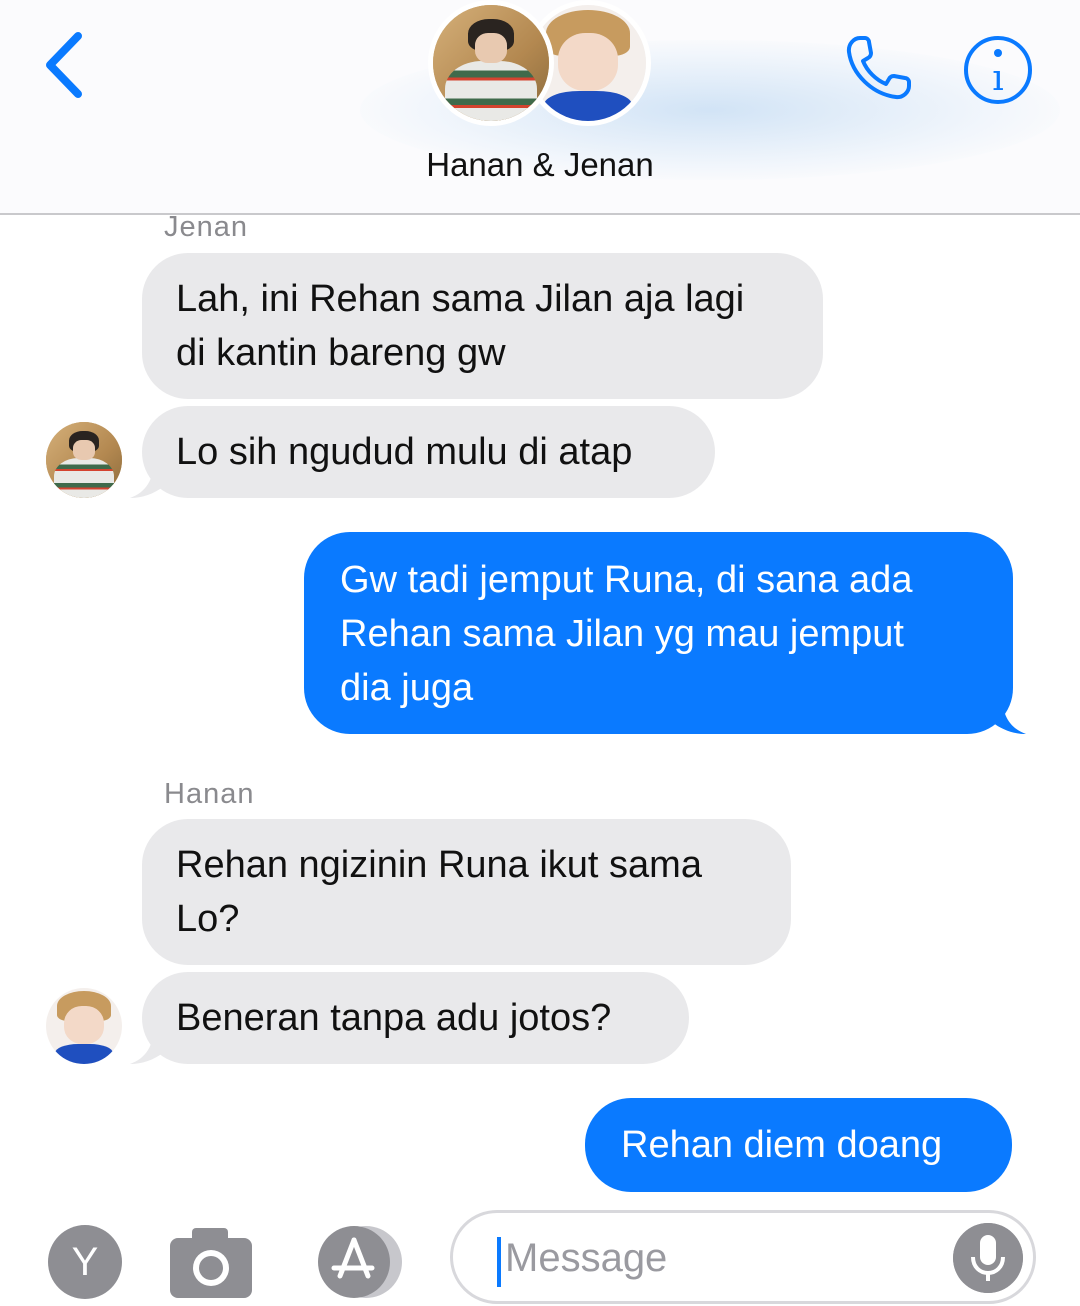 This screenshot has height=1306, width=1080. Describe the element at coordinates (428, 452) in the screenshot. I see `message-bubble: Lo sih ngudud mulu di atap` at that location.